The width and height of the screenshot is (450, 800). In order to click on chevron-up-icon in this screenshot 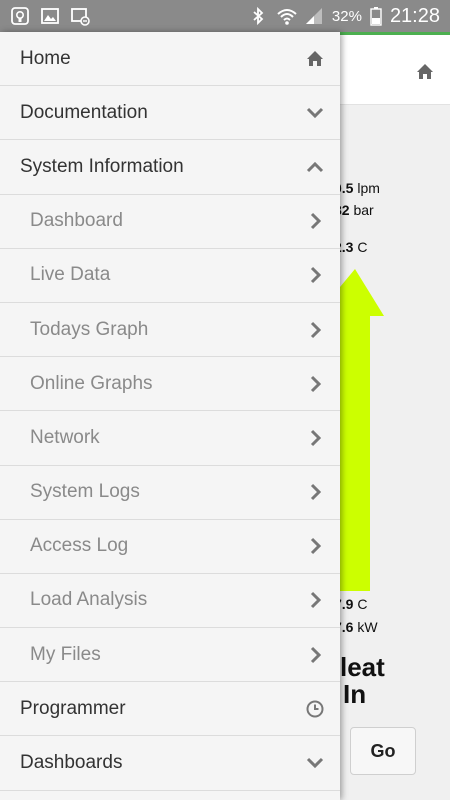, I will do `click(315, 167)`.